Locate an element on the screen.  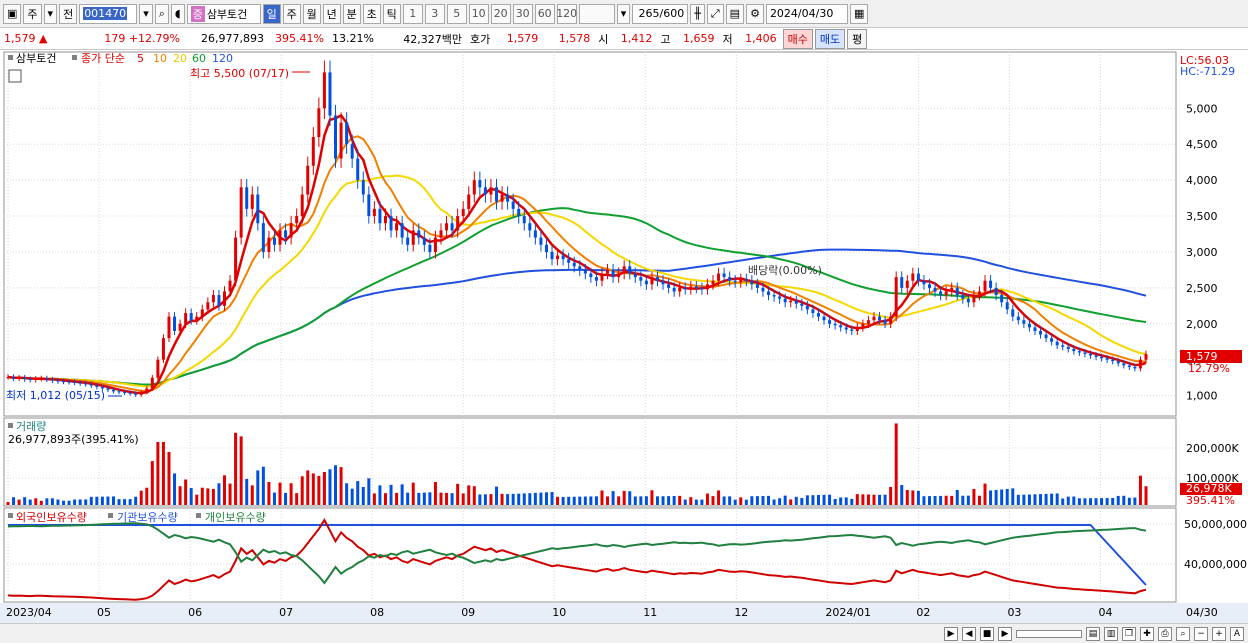
stock-code-input: 001470 is located at coordinates (108, 13).